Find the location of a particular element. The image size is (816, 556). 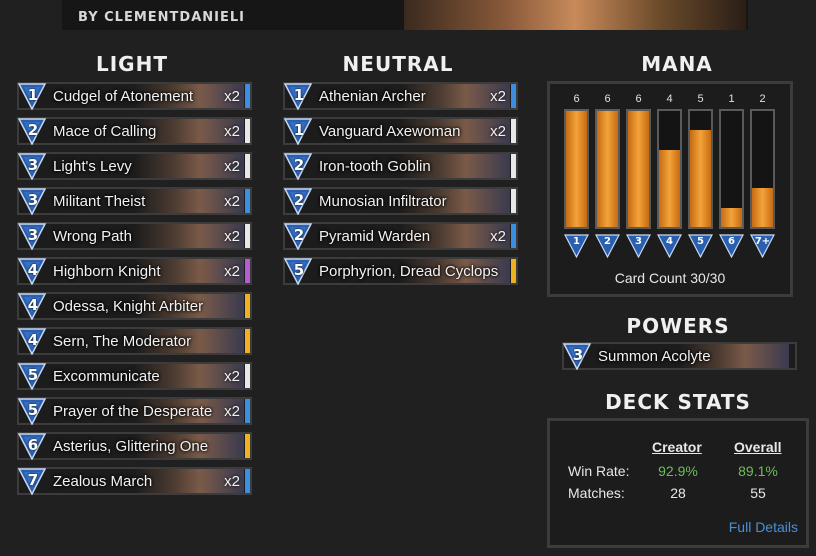

card-name: Pyramid Warden is located at coordinates (375, 236).